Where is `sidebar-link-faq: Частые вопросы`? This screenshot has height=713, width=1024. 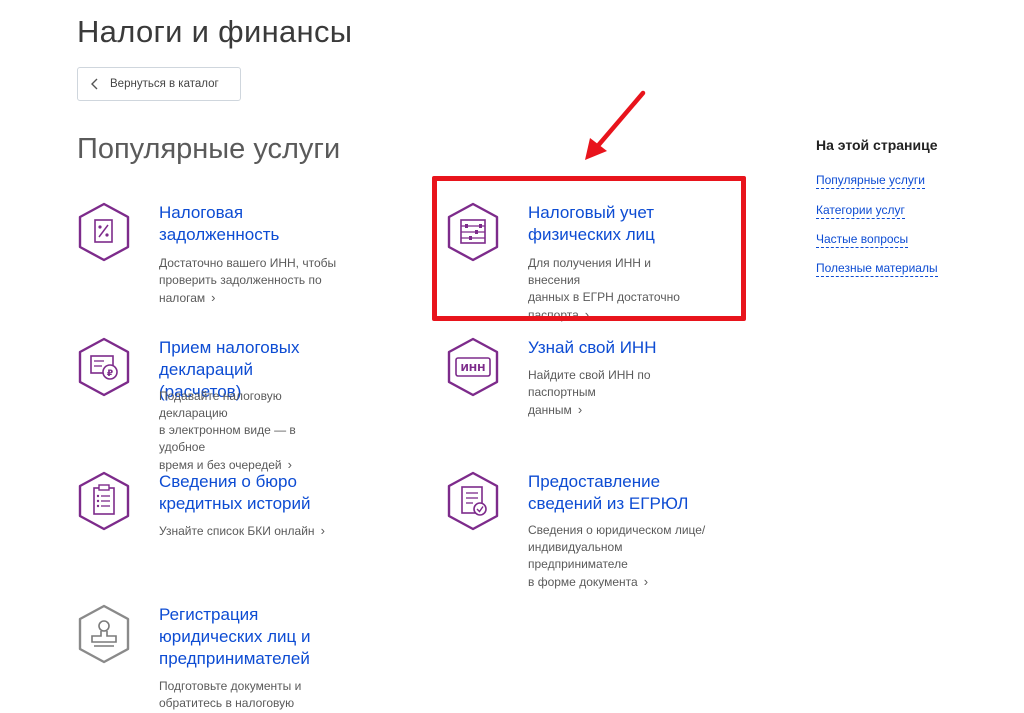 sidebar-link-faq: Частые вопросы is located at coordinates (862, 240).